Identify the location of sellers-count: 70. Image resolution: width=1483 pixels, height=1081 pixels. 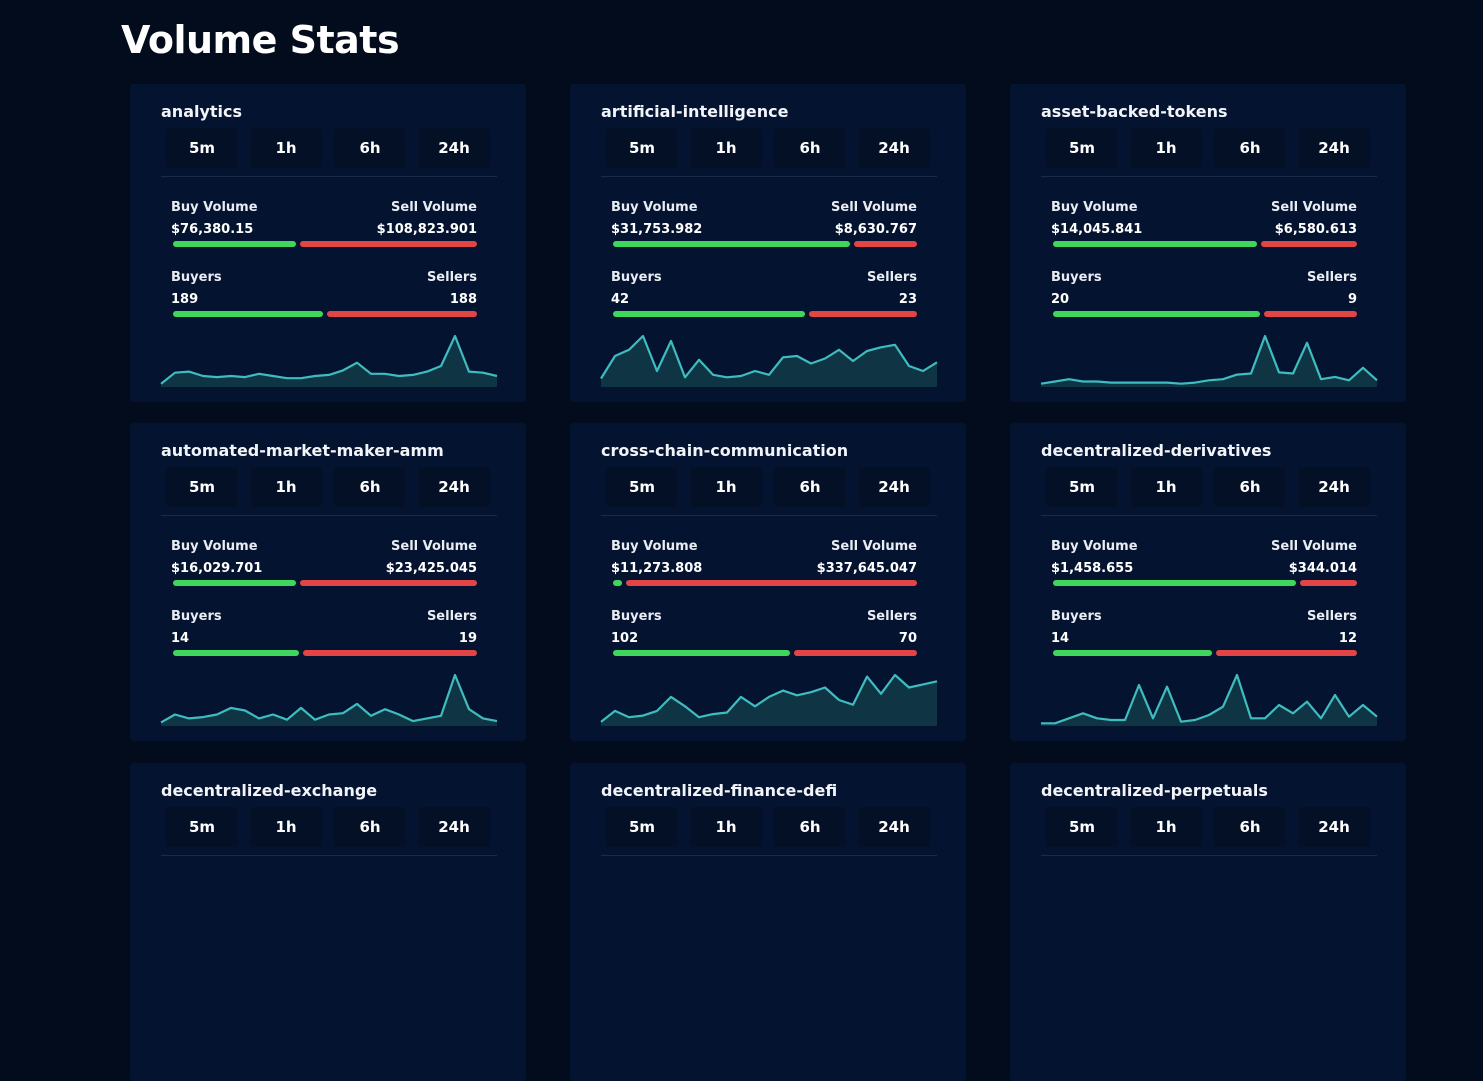
(907, 638).